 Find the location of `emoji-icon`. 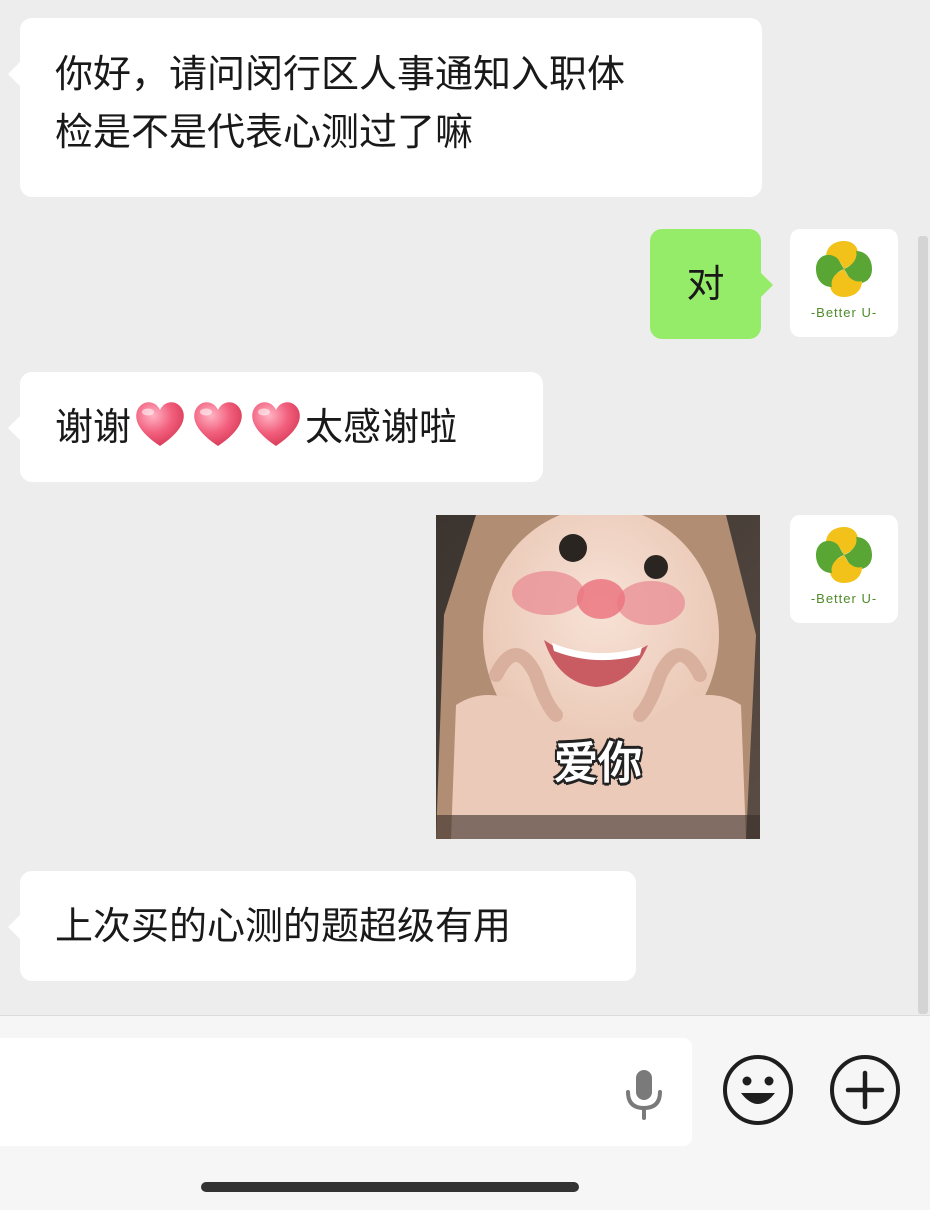

emoji-icon is located at coordinates (758, 1090).